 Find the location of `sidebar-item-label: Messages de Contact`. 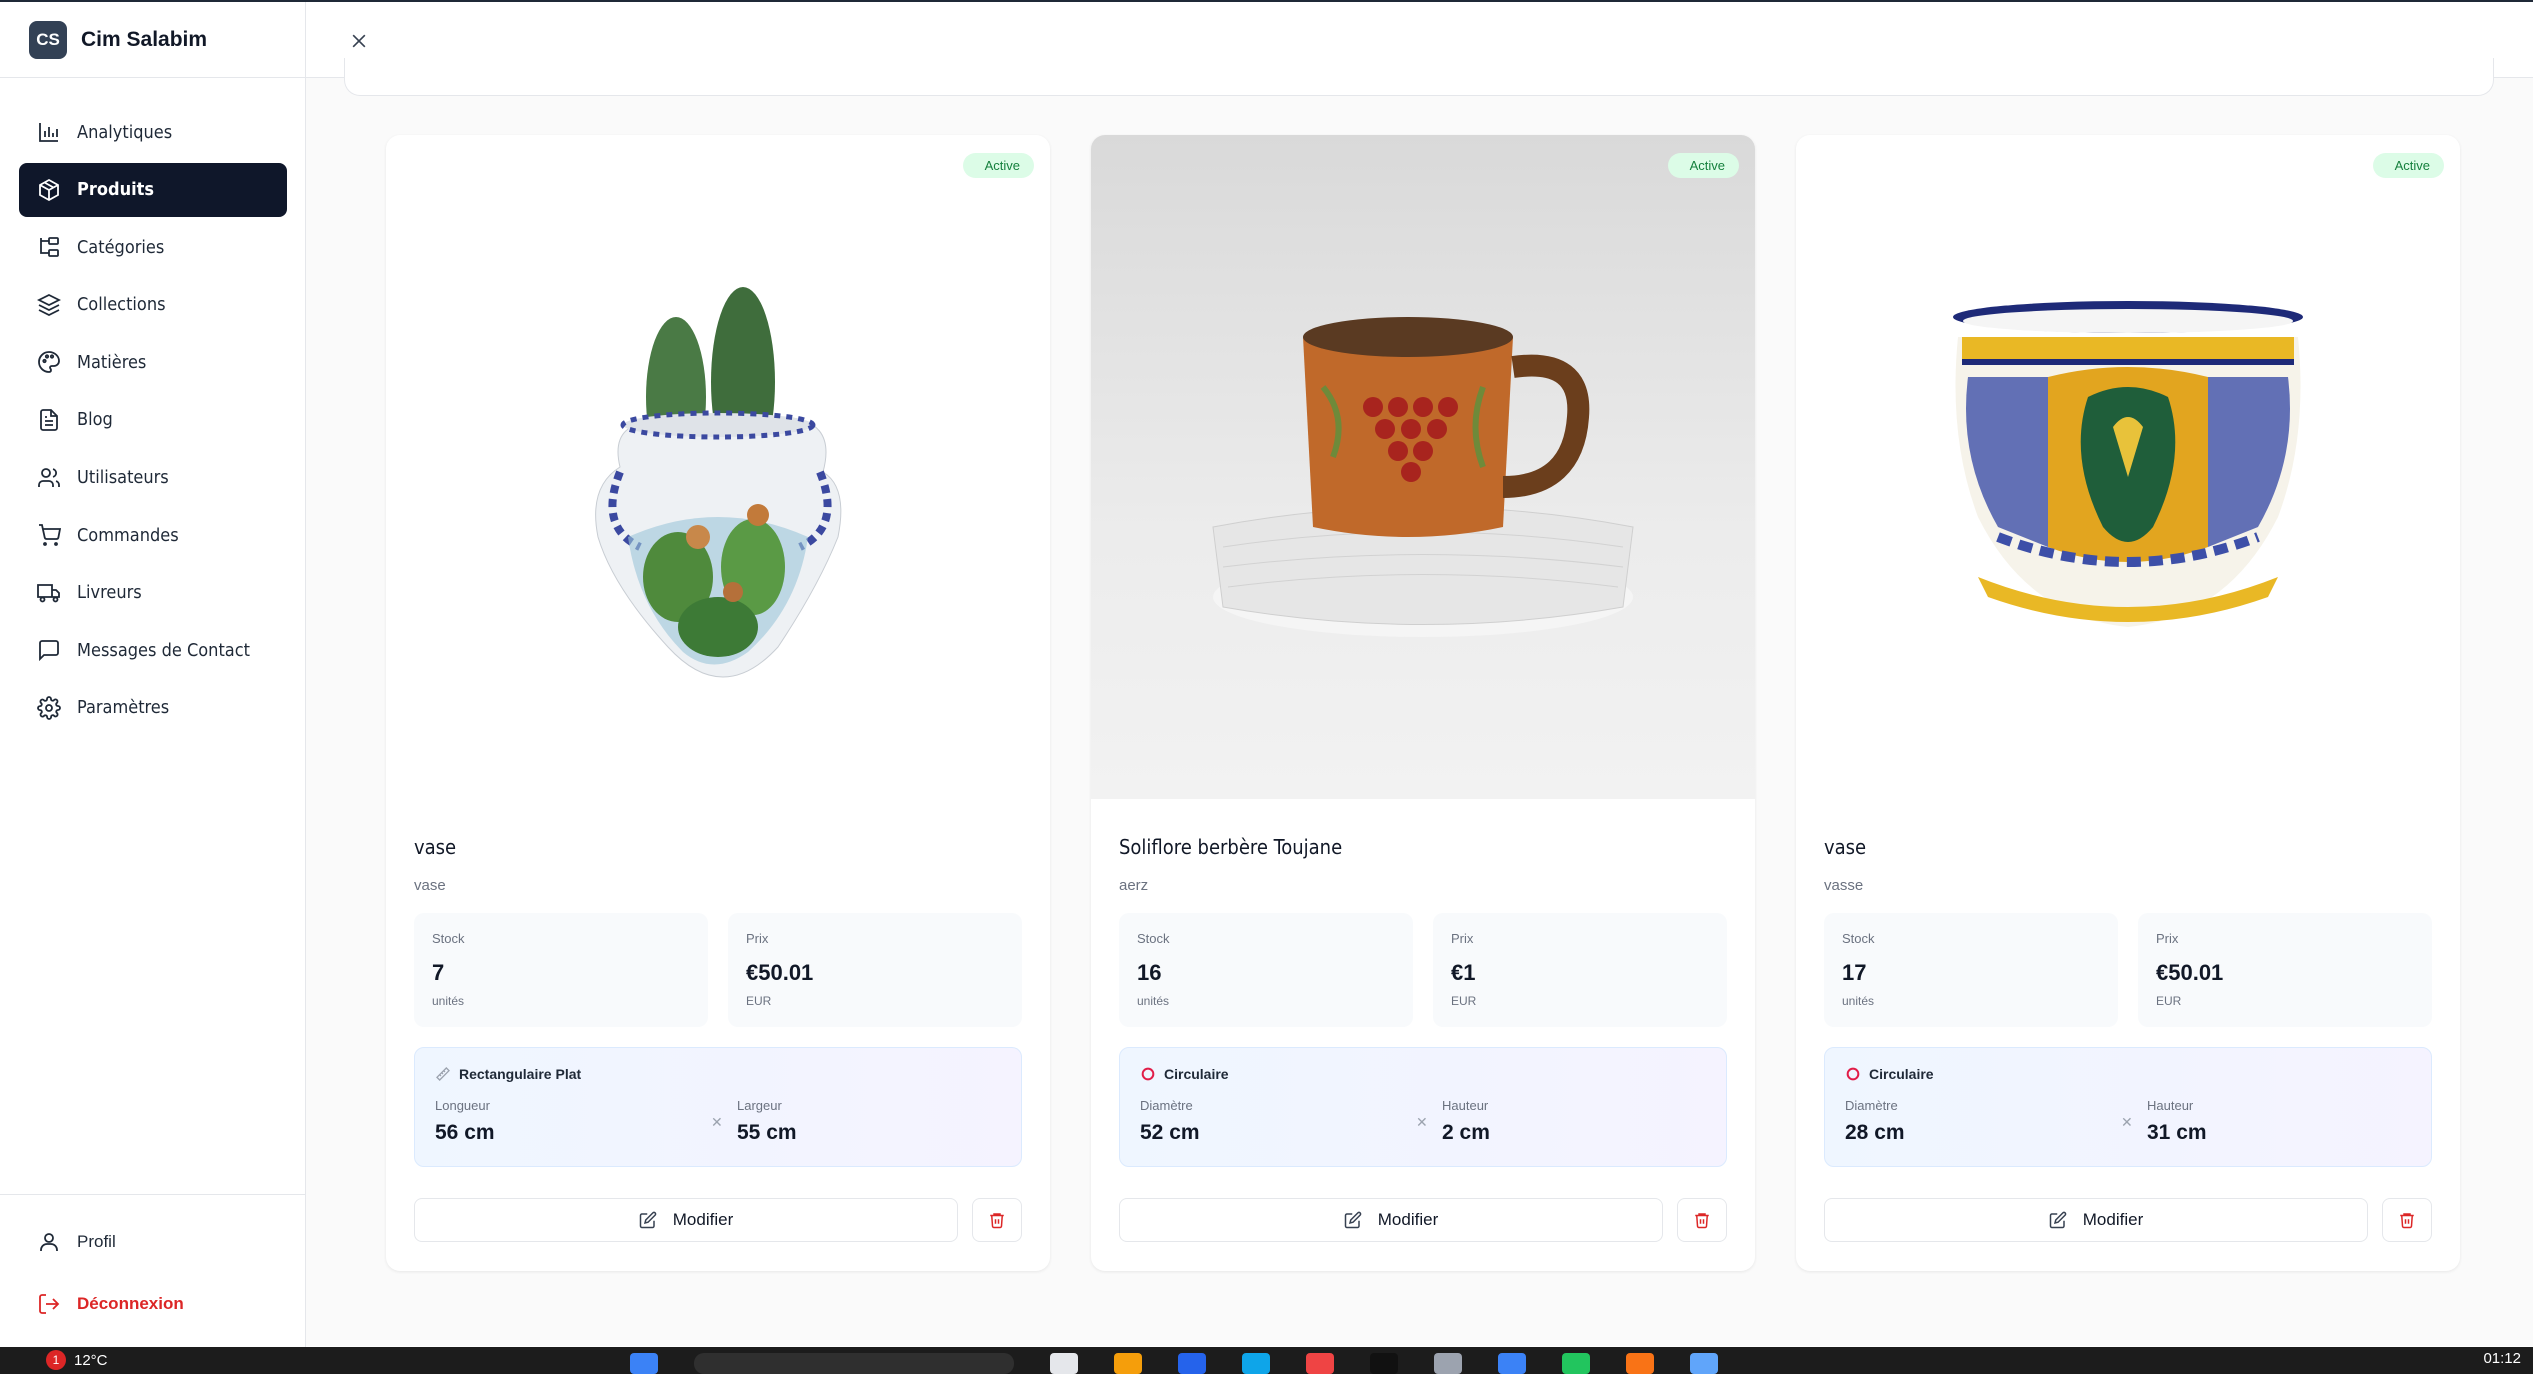

sidebar-item-label: Messages de Contact is located at coordinates (163, 650).